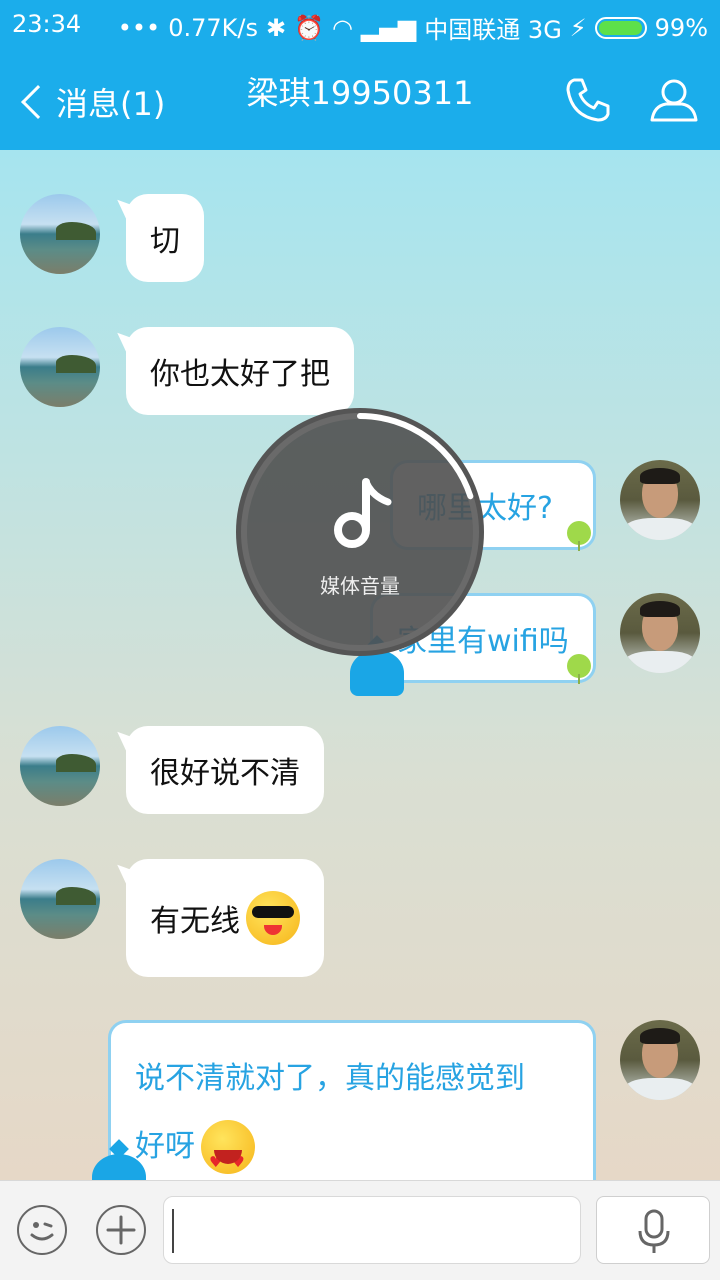 This screenshot has height=1280, width=720. I want to click on heart-eyes-emoji-icon, so click(228, 1150).